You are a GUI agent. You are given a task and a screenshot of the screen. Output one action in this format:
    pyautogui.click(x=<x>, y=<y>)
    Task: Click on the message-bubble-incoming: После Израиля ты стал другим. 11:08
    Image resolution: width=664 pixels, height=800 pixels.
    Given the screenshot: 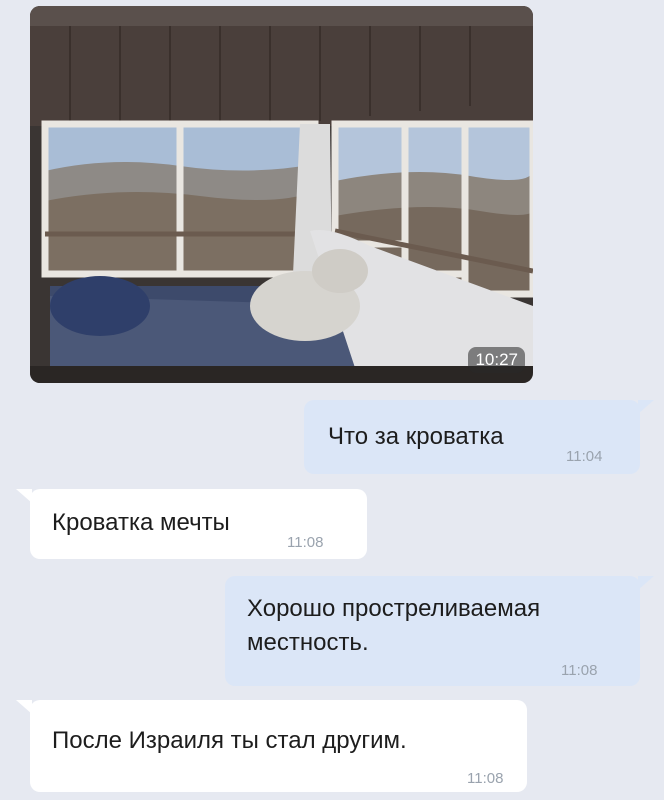 What is the action you would take?
    pyautogui.click(x=271, y=746)
    